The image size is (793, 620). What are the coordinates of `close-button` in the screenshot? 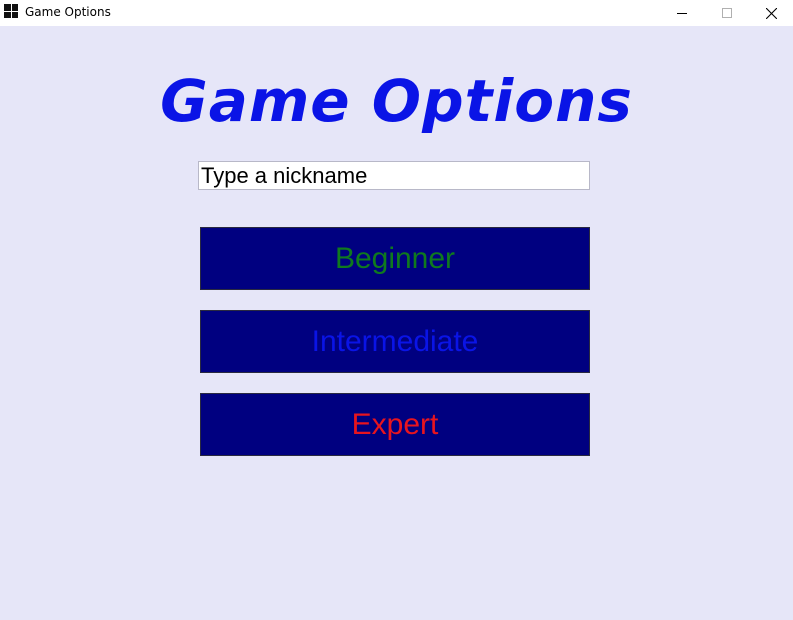 It's located at (770, 13).